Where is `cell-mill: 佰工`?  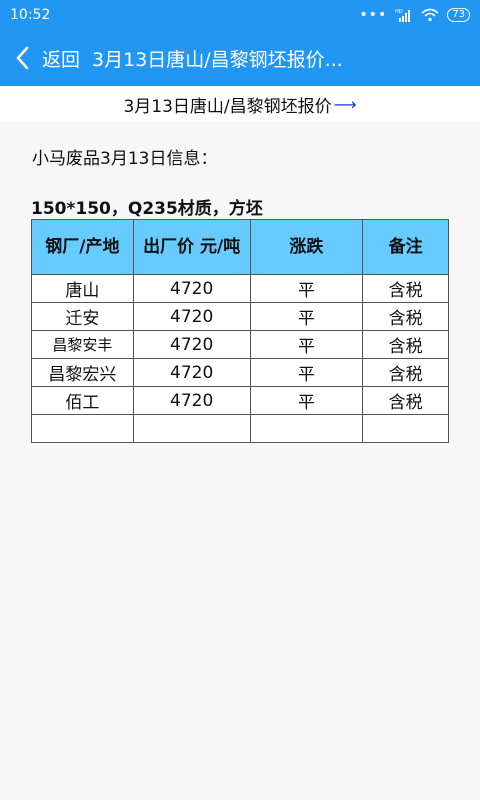
cell-mill: 佰工 is located at coordinates (82, 400).